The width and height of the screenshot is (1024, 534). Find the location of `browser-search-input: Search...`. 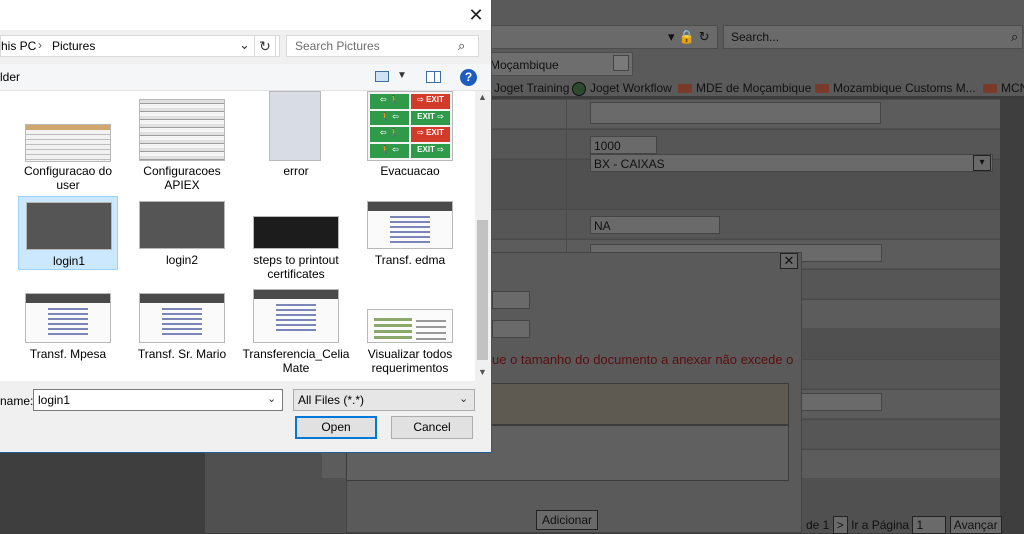

browser-search-input: Search... is located at coordinates (873, 37).